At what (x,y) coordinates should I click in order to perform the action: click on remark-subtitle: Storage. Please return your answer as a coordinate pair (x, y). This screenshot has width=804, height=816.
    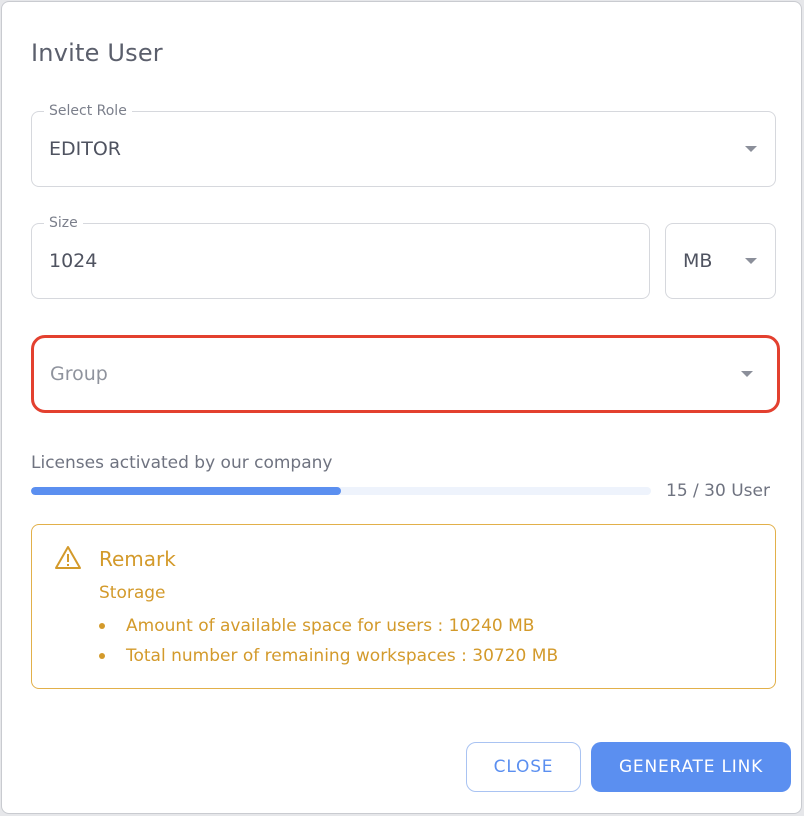
    Looking at the image, I should click on (132, 593).